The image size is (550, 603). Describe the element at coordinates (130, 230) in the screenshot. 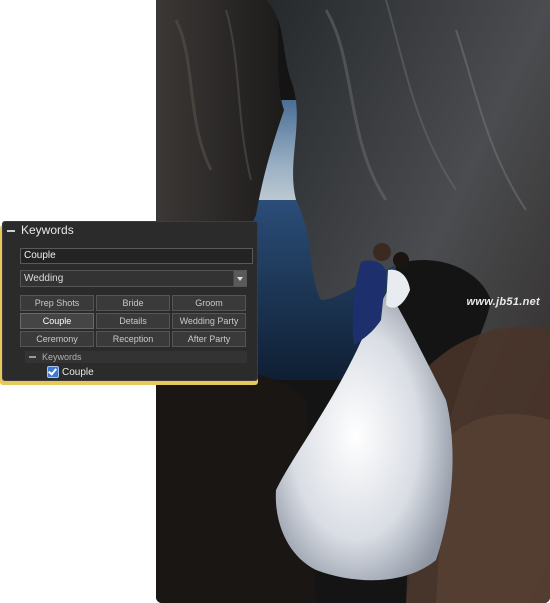

I see `panel-header: Keywords` at that location.